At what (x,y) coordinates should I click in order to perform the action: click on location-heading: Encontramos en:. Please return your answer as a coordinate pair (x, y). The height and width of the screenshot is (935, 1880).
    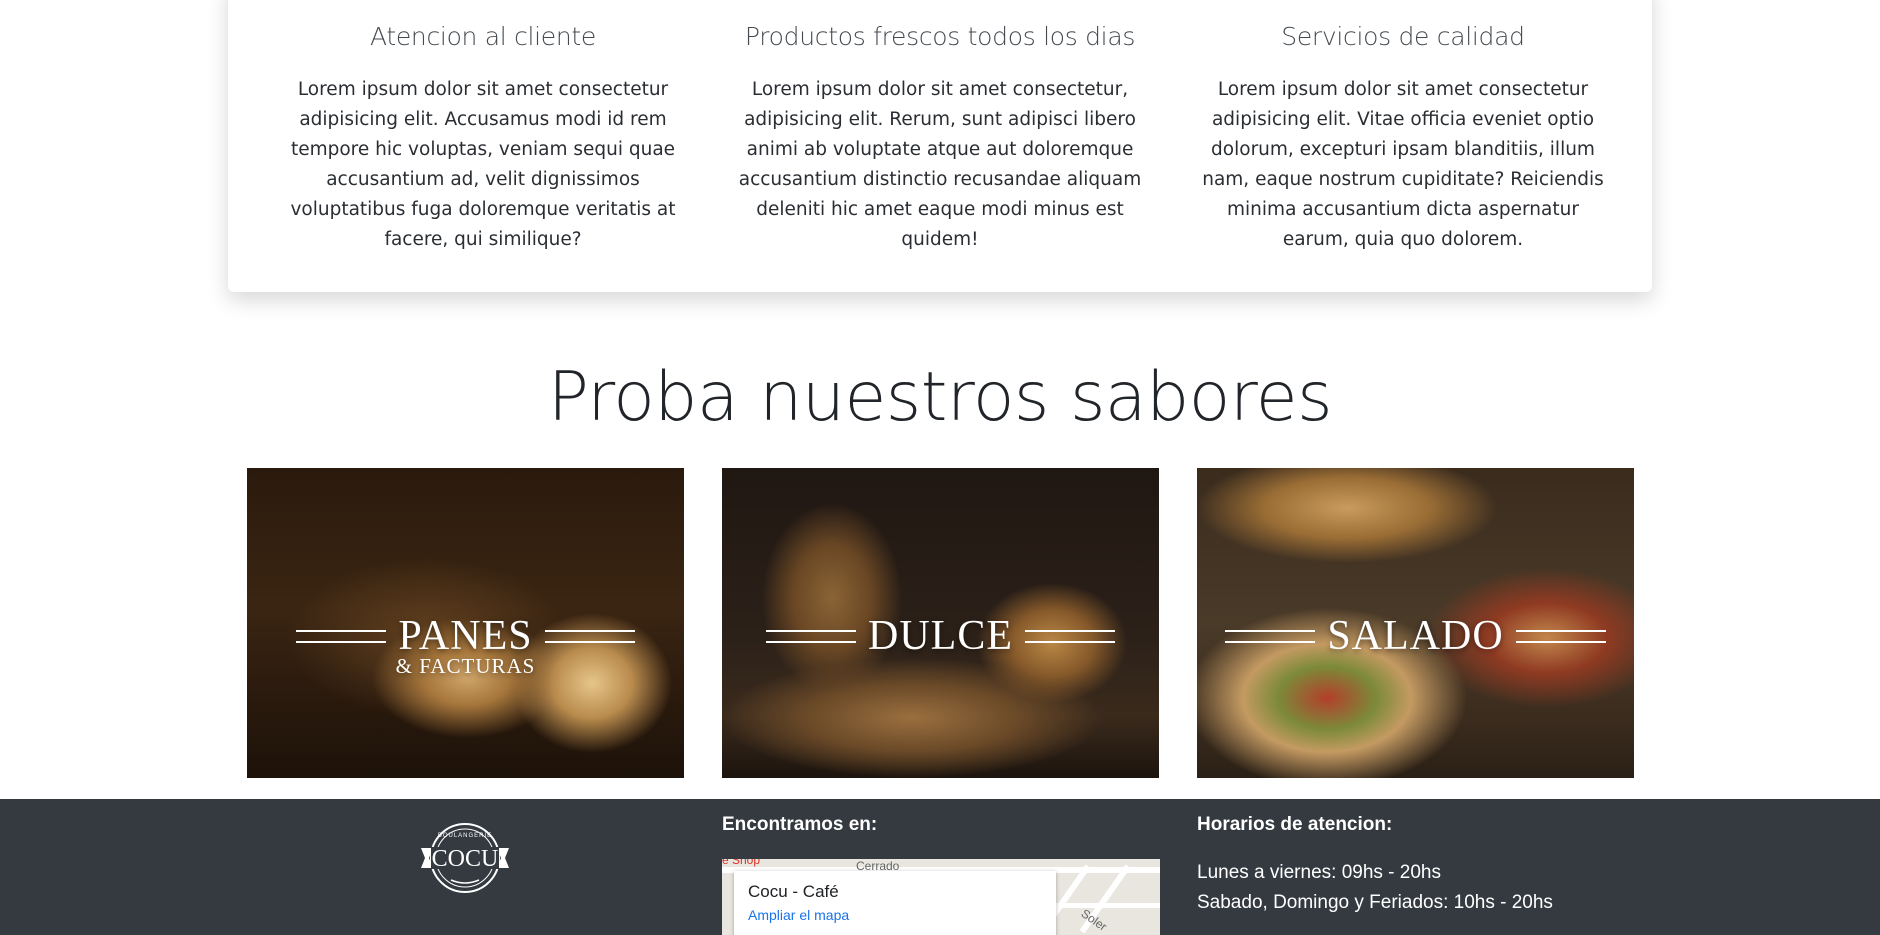
    Looking at the image, I should click on (800, 824).